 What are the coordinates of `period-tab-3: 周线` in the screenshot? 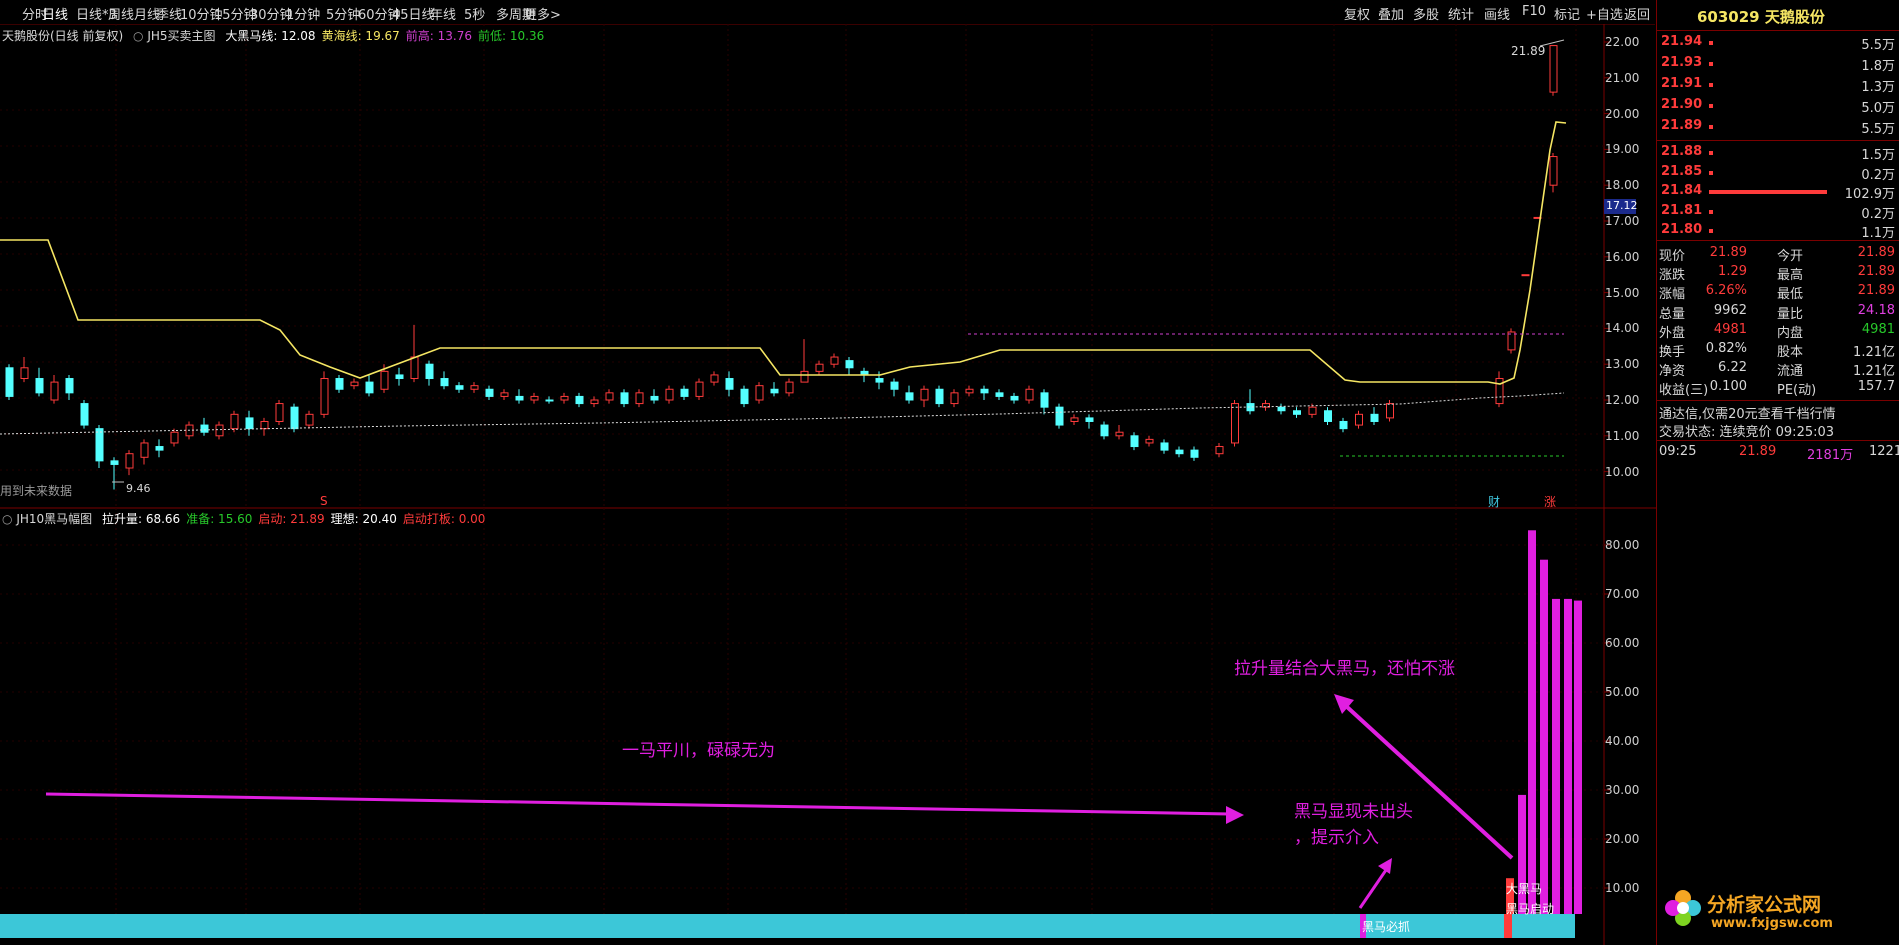 It's located at (121, 13).